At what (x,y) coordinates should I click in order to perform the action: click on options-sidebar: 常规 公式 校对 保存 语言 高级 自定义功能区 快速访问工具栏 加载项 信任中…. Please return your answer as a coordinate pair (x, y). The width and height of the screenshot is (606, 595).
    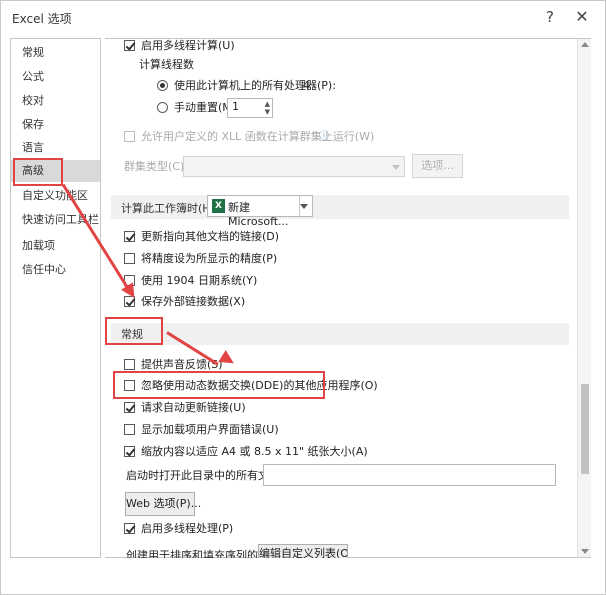
    Looking at the image, I should click on (55, 298).